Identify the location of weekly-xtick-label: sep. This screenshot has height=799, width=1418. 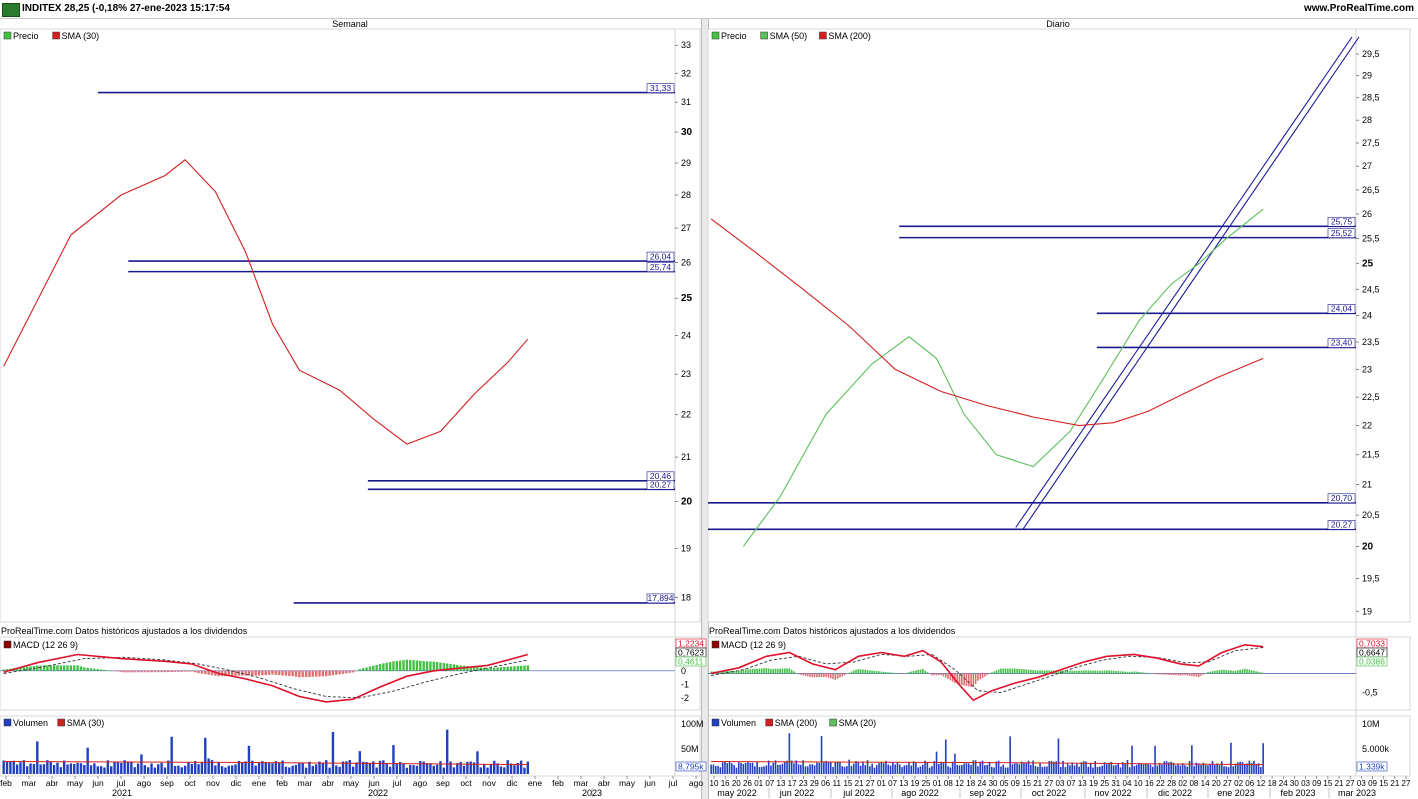
(443, 783).